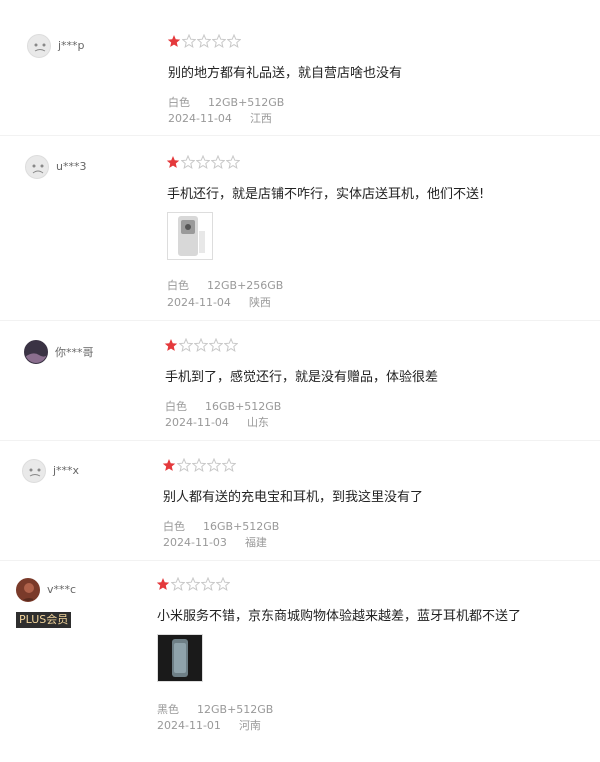 Image resolution: width=600 pixels, height=762 pixels. I want to click on review-meta: 2024-11-03 福建, so click(224, 542).